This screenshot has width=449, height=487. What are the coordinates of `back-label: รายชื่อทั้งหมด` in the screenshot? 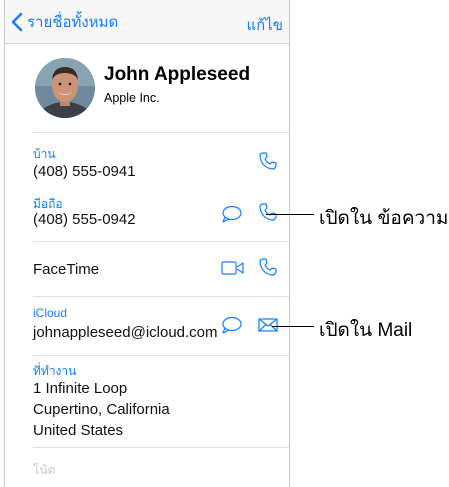 It's located at (73, 22).